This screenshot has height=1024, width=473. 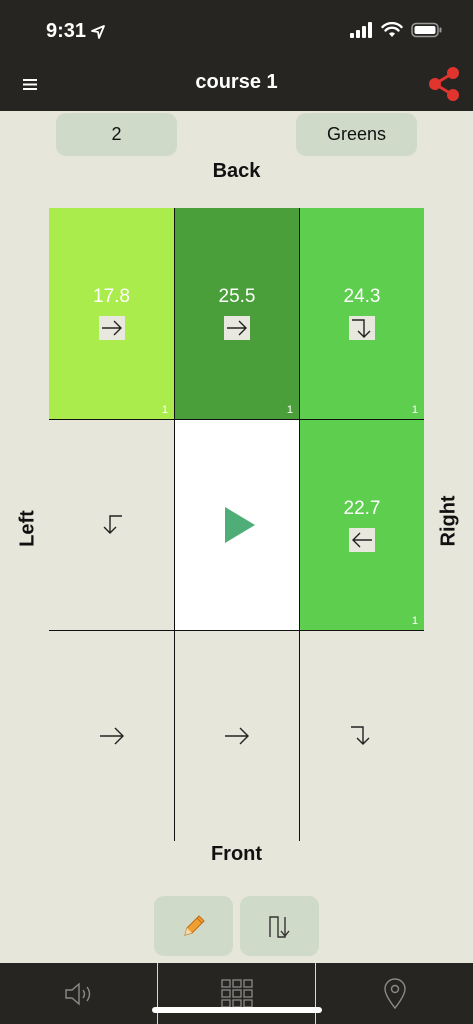 I want to click on arrow-left-down-icon, so click(x=112, y=525).